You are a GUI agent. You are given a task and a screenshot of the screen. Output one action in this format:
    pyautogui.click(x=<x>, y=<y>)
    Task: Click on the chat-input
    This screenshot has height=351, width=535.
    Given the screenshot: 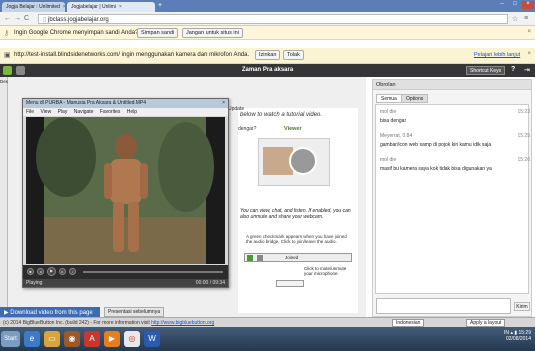 What is the action you would take?
    pyautogui.click(x=443, y=306)
    